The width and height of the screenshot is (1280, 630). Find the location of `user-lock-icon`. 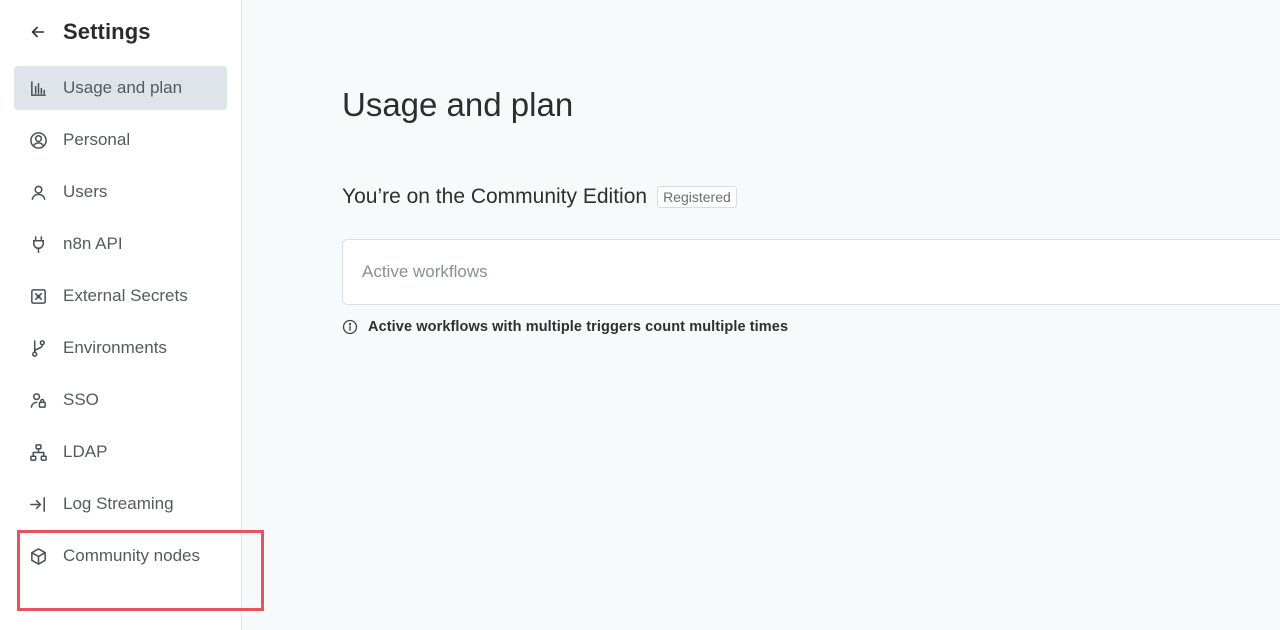

user-lock-icon is located at coordinates (38, 400).